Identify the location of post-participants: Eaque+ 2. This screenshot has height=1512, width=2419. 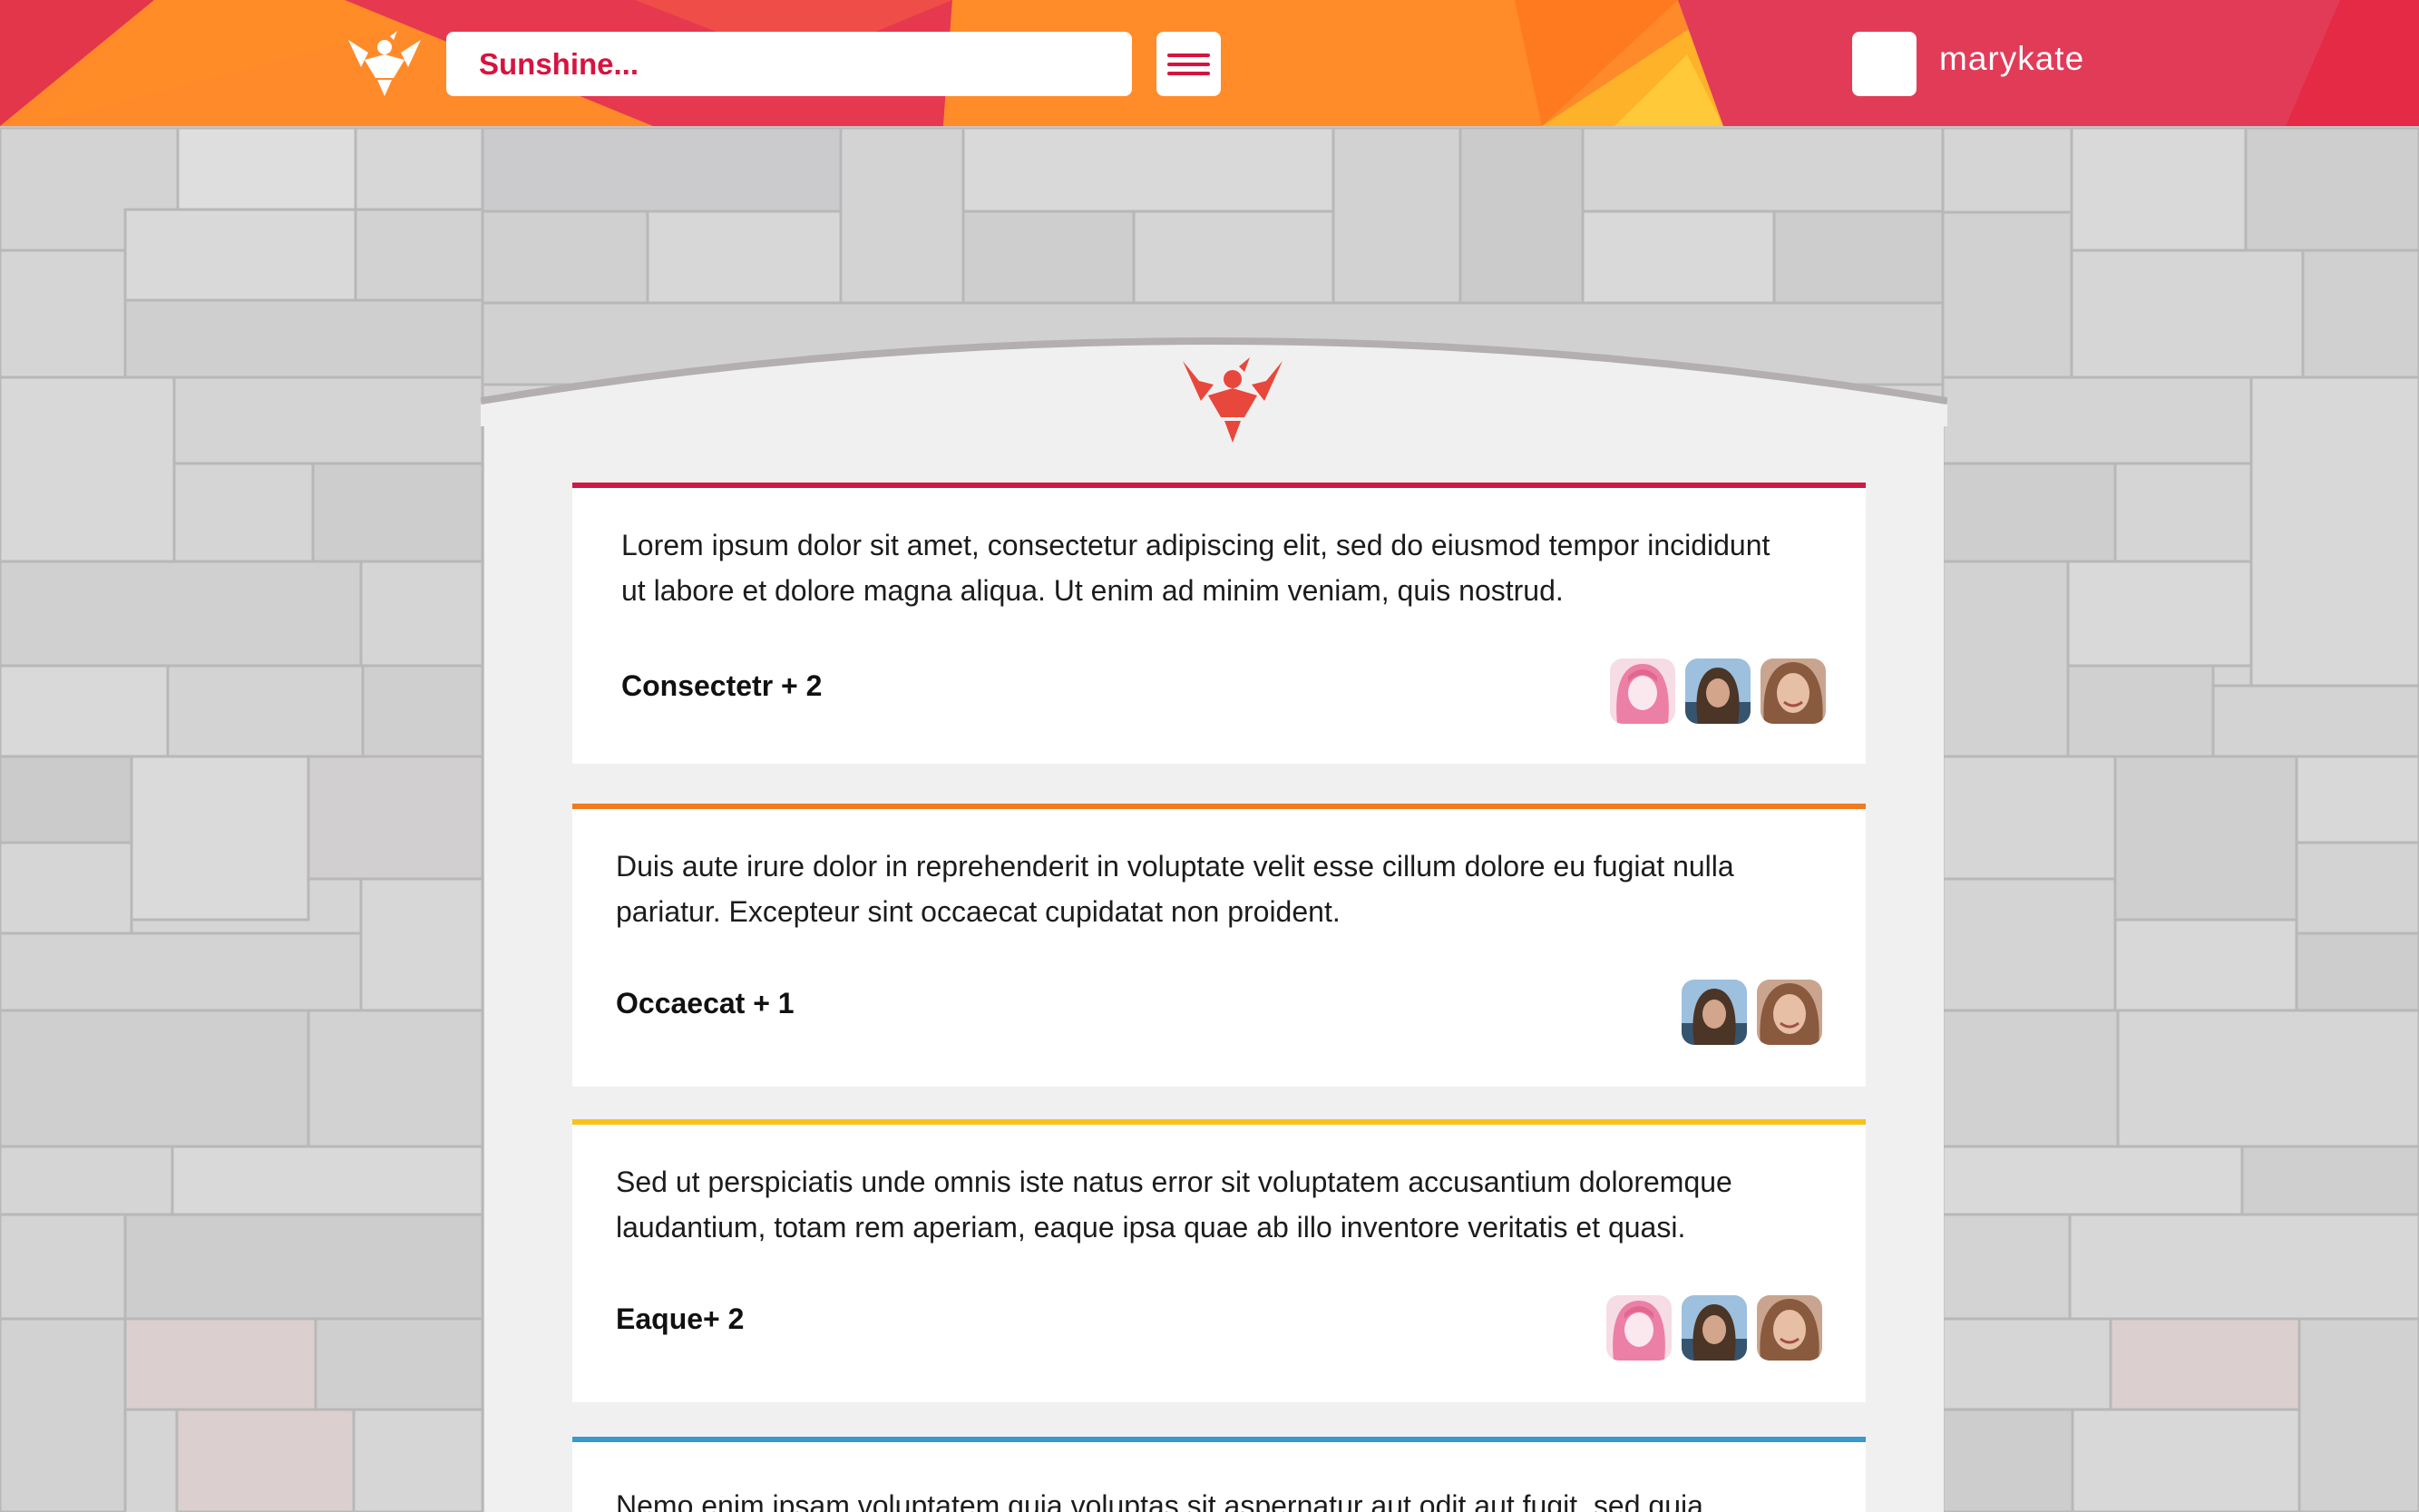
(680, 1319).